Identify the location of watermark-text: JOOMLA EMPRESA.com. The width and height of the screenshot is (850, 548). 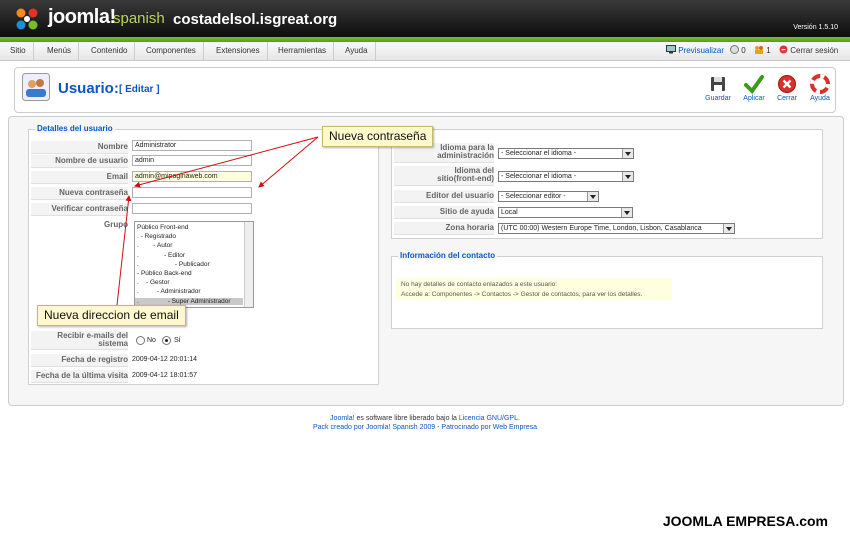
(745, 521).